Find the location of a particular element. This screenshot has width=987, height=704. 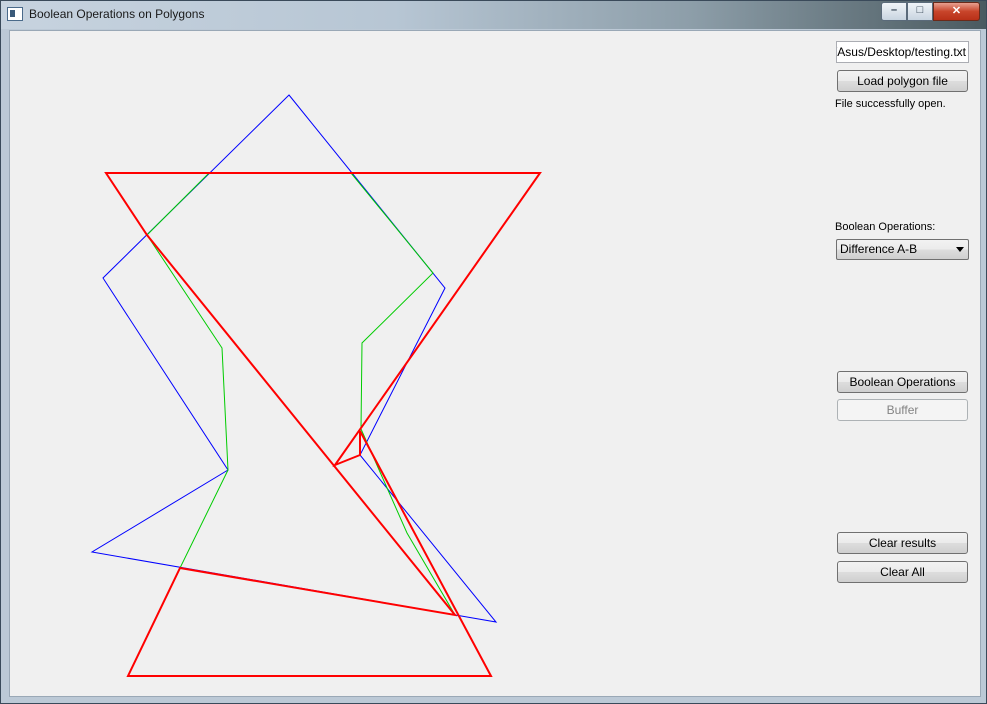

status-text: File successfully open. is located at coordinates (890, 104).